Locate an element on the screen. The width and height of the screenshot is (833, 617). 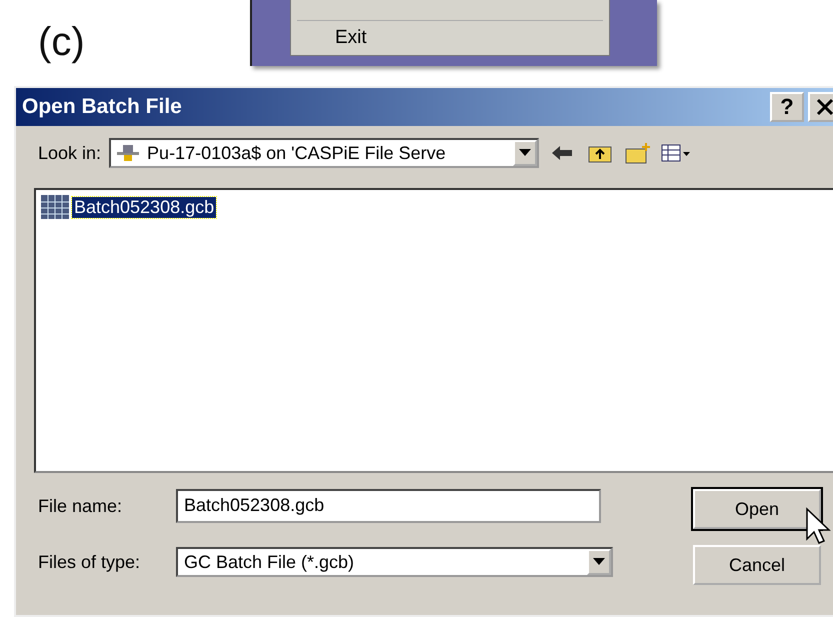
new-folder-icon is located at coordinates (638, 153).